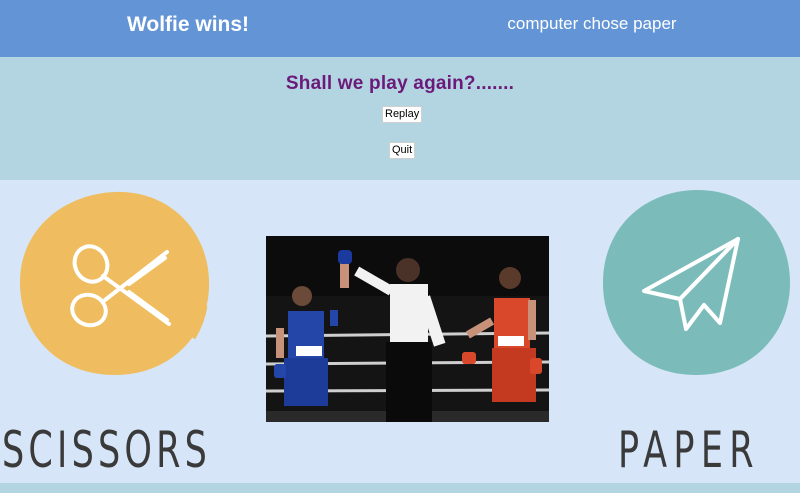 Image resolution: width=800 pixels, height=493 pixels. I want to click on player-choice-label: SCISSORS, so click(107, 450).